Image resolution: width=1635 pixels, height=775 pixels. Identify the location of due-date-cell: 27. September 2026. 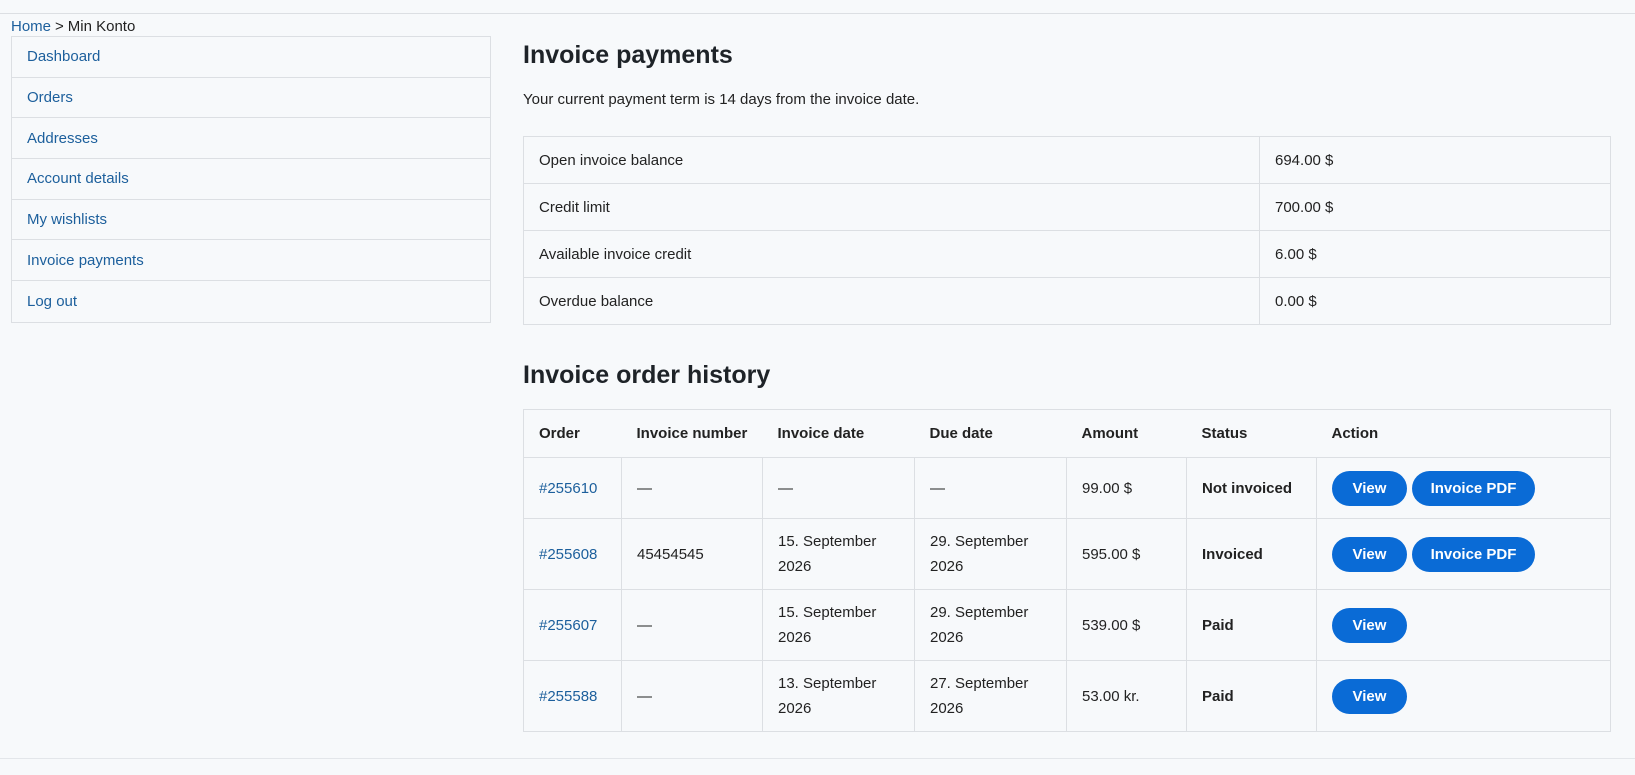
(990, 696).